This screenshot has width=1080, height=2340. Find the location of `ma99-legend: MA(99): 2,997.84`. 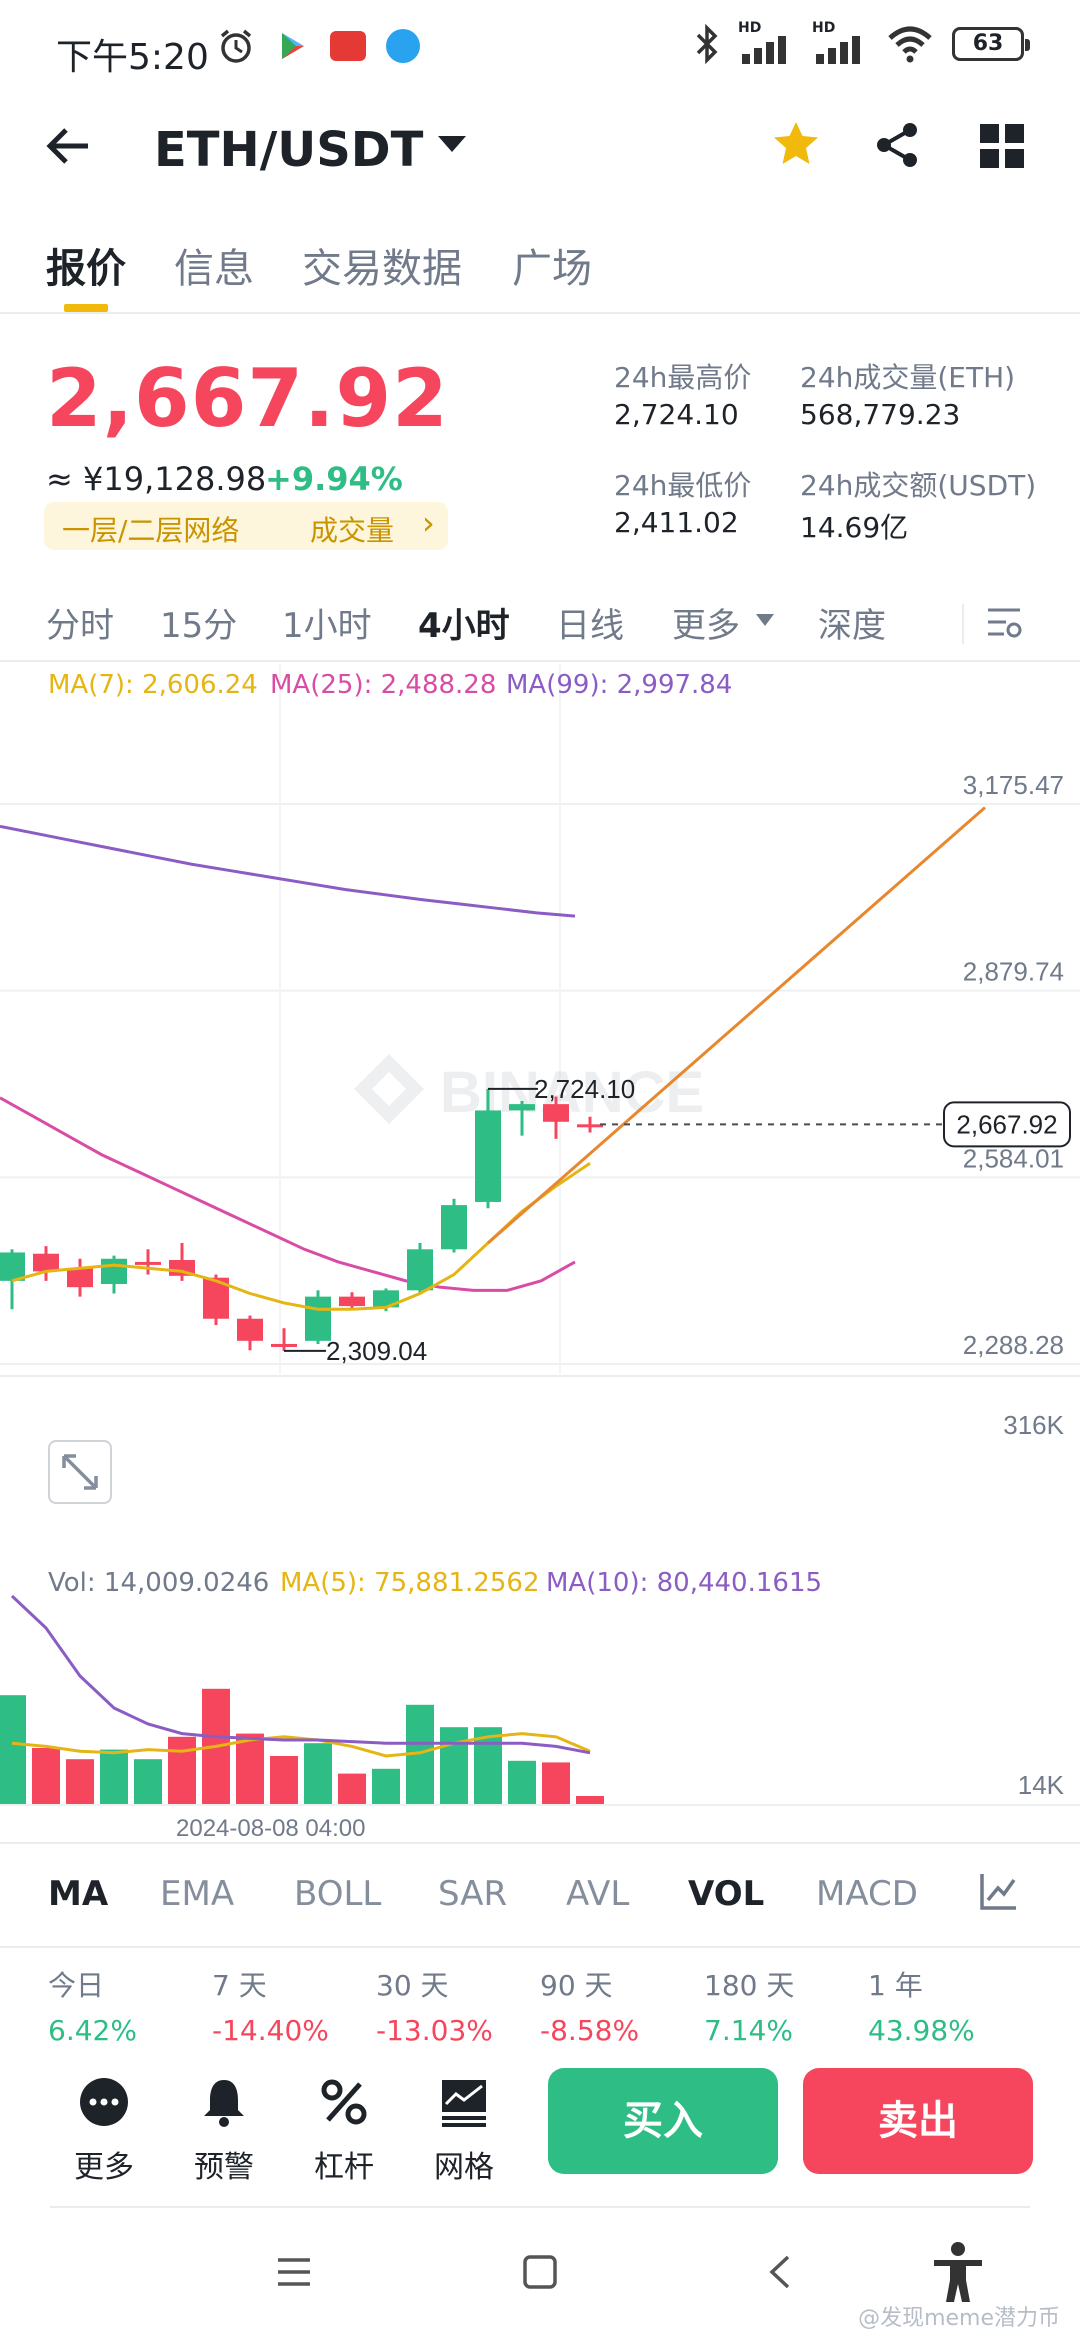

ma99-legend: MA(99): 2,997.84 is located at coordinates (619, 685).